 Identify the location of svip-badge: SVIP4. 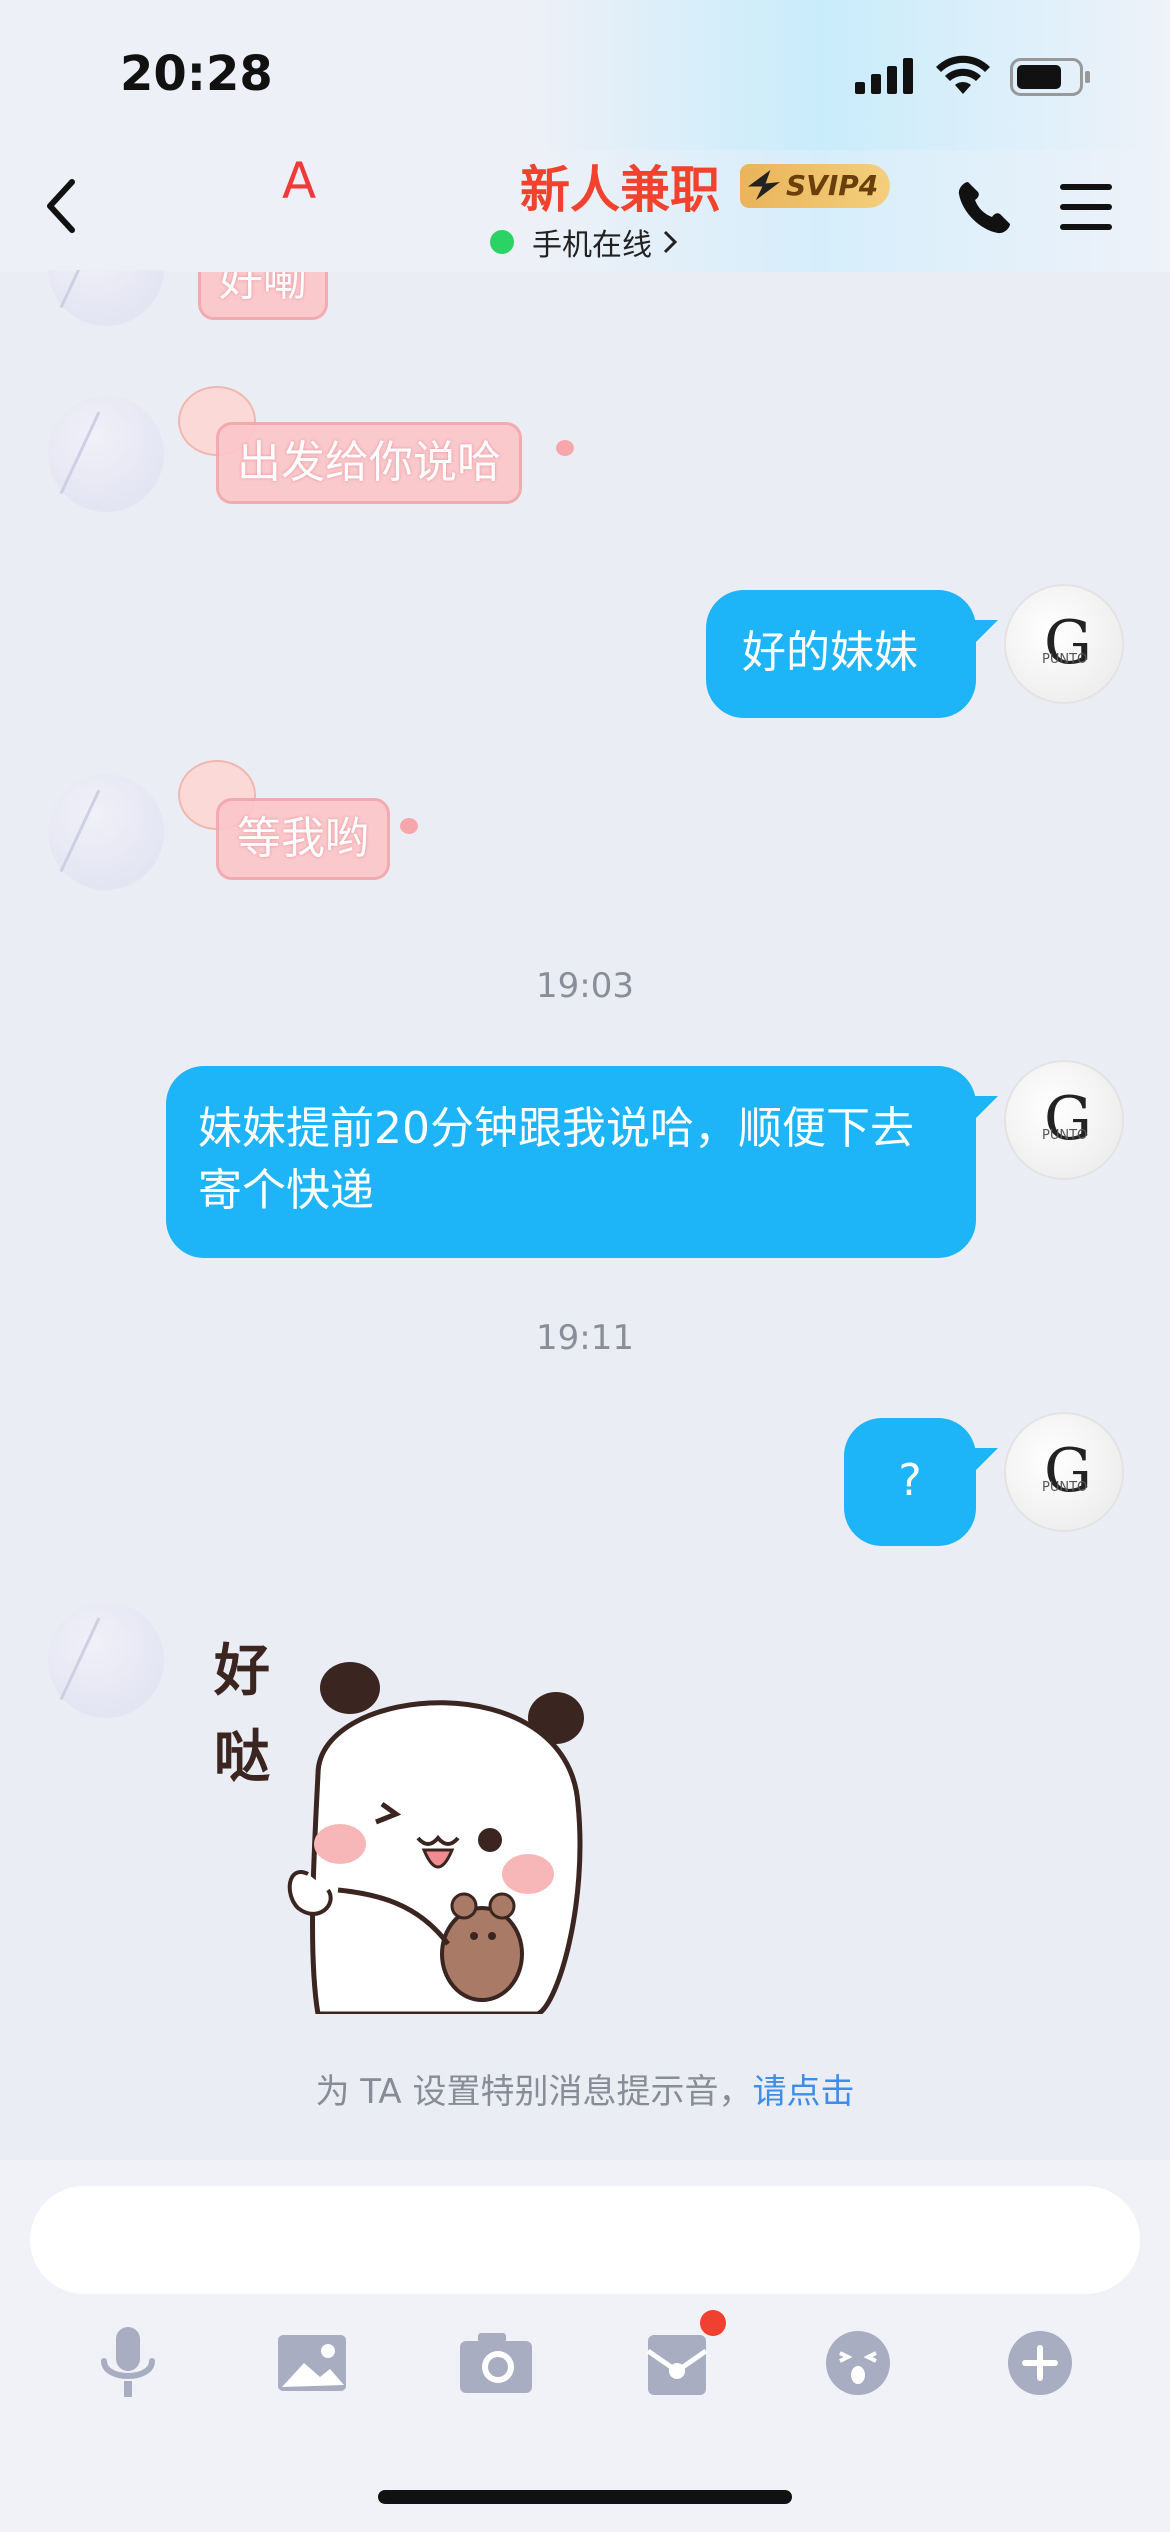
(815, 186).